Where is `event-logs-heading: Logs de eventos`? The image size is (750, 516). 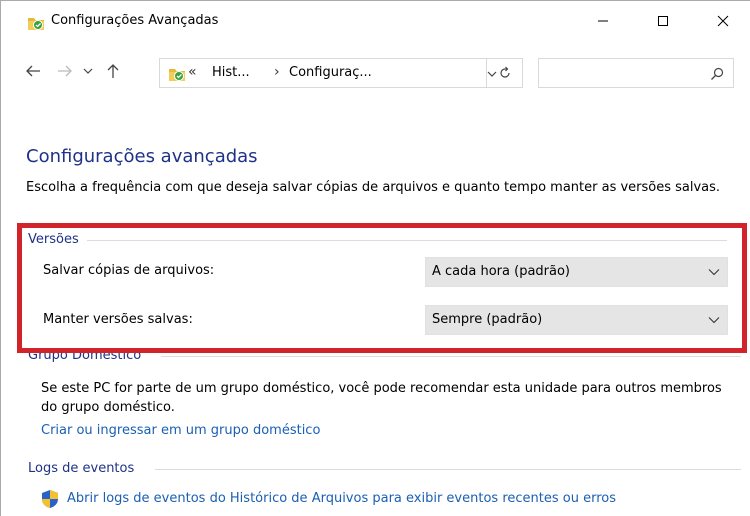 event-logs-heading: Logs de eventos is located at coordinates (81, 468).